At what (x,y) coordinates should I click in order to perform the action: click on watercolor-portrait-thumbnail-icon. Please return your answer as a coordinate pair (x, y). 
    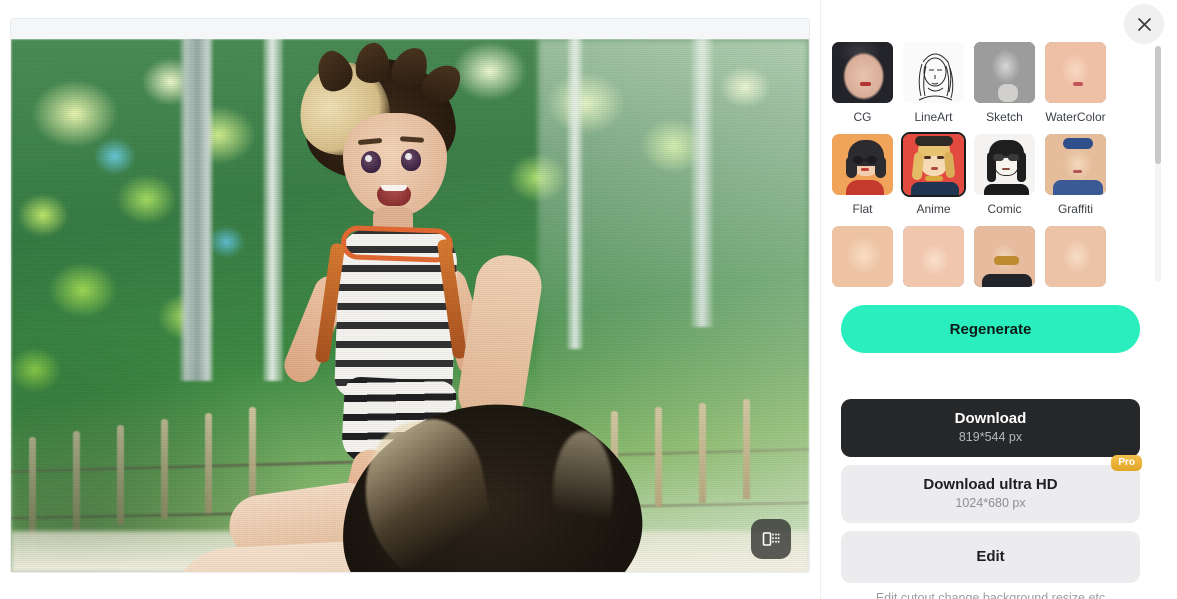
    Looking at the image, I should click on (1075, 72).